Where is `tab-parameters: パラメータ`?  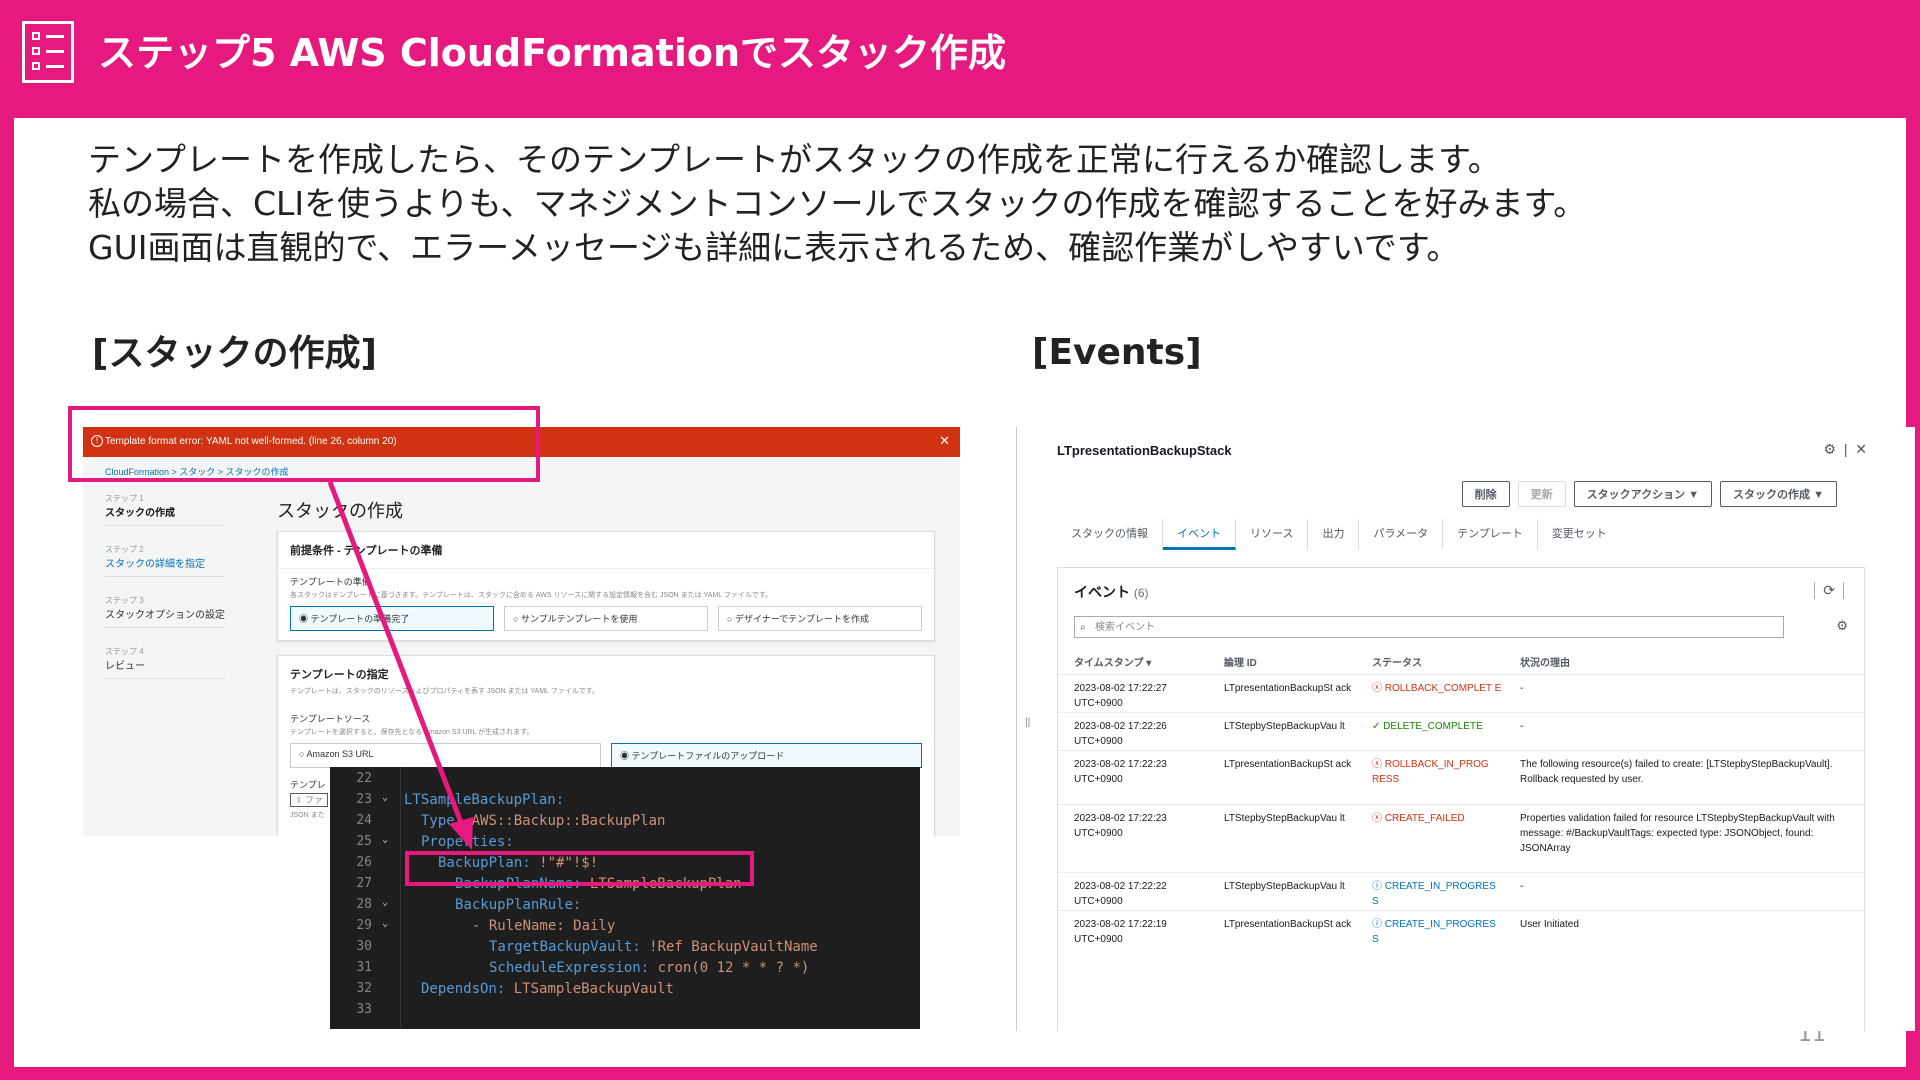
tab-parameters: パラメータ is located at coordinates (1401, 534).